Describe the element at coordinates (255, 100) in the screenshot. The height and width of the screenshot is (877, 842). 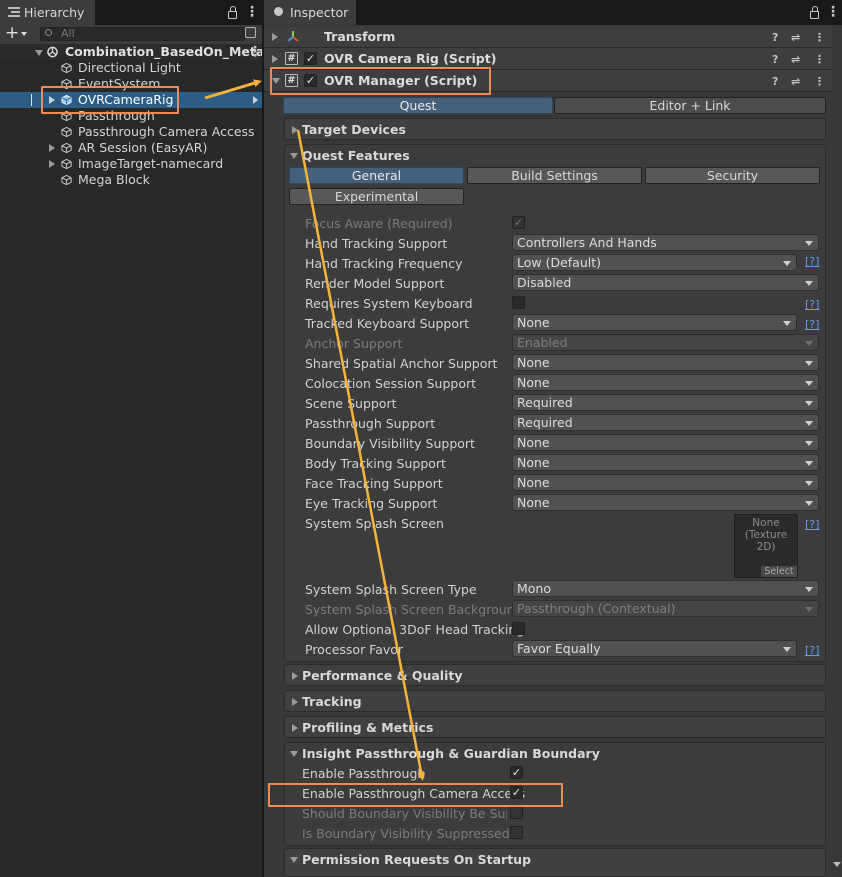
I see `chevron-right-icon` at that location.